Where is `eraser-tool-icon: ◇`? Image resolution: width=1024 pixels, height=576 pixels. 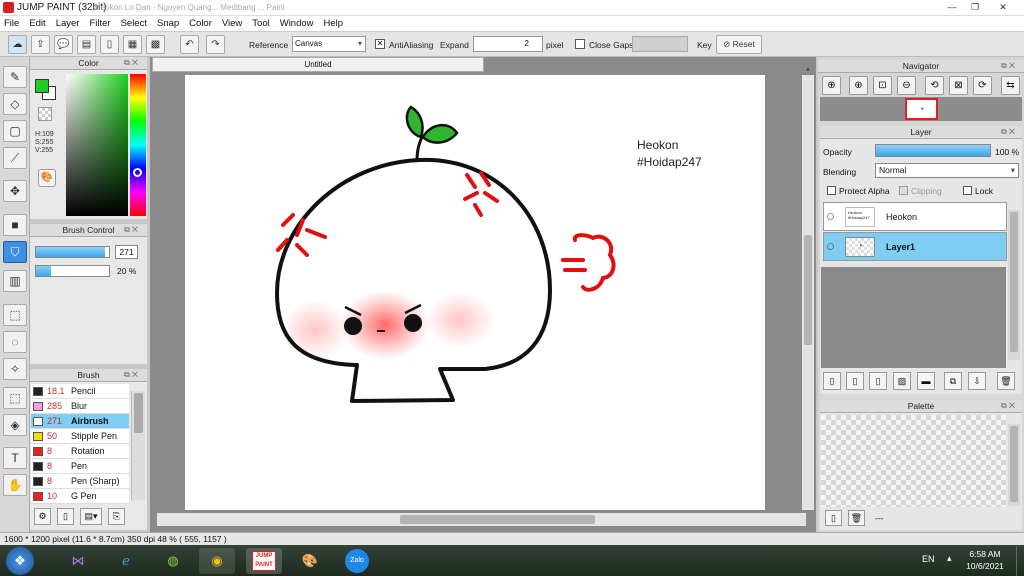 eraser-tool-icon: ◇ is located at coordinates (15, 104).